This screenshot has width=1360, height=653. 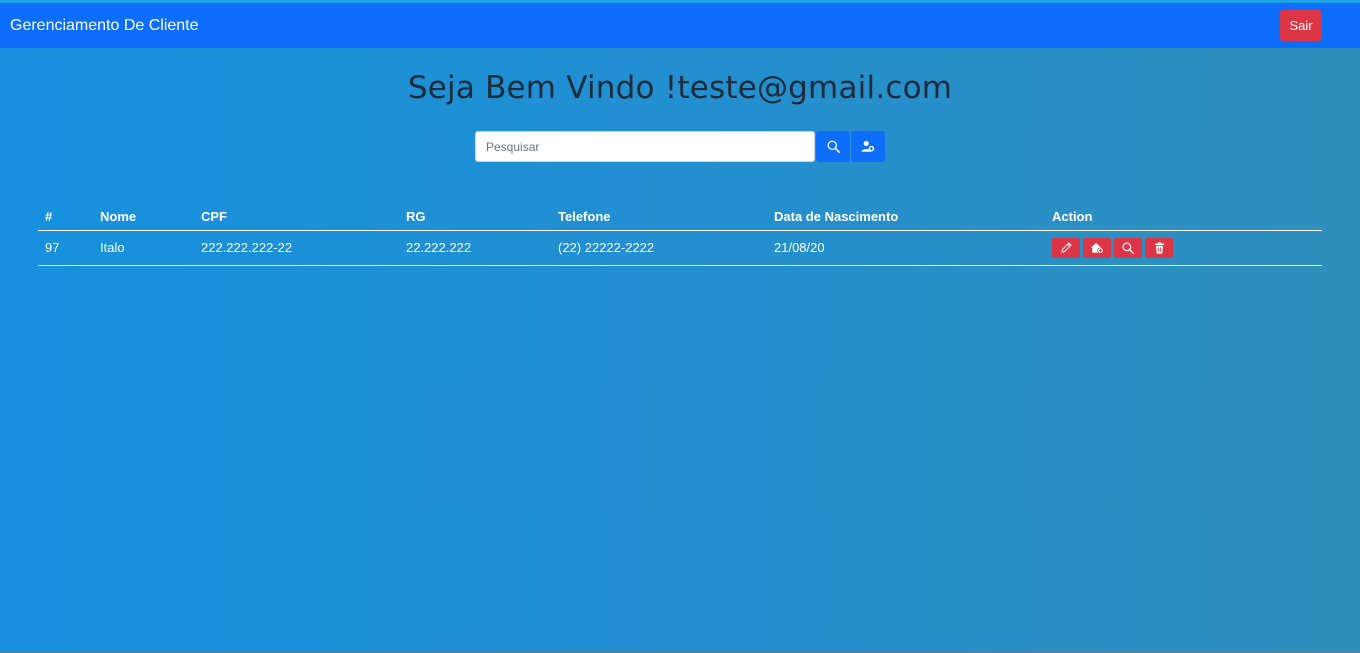 What do you see at coordinates (475, 248) in the screenshot?
I see `cell-rg: 22.222.222` at bounding box center [475, 248].